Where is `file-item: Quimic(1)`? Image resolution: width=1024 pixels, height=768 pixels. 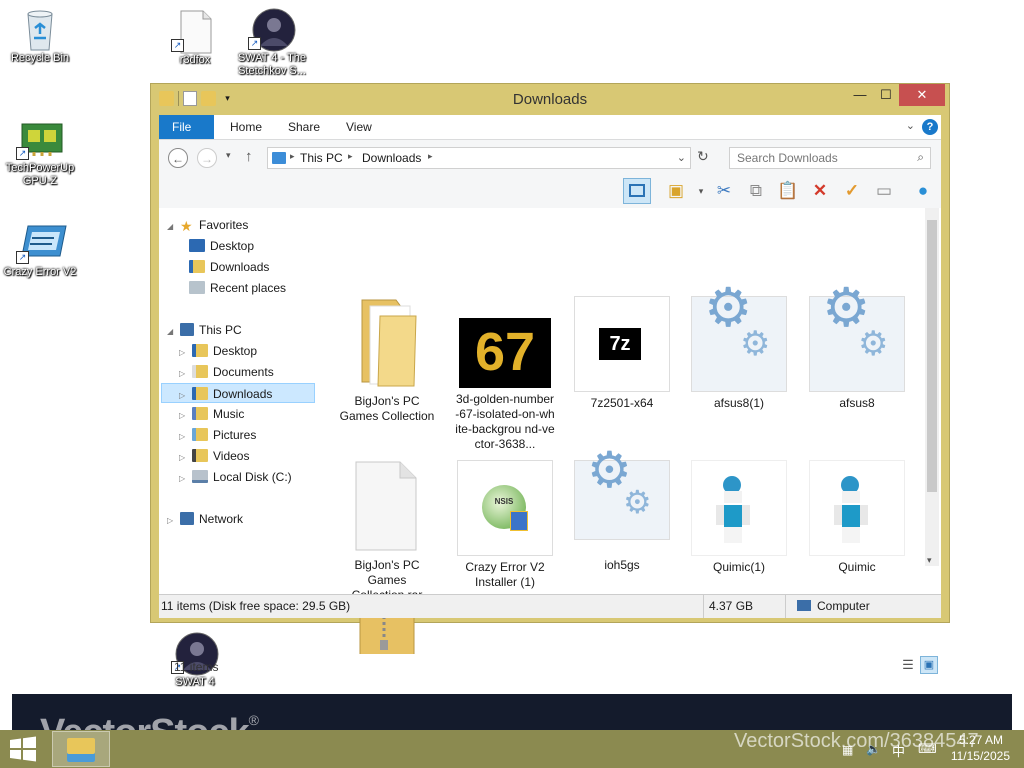 file-item: Quimic(1) is located at coordinates (739, 517).